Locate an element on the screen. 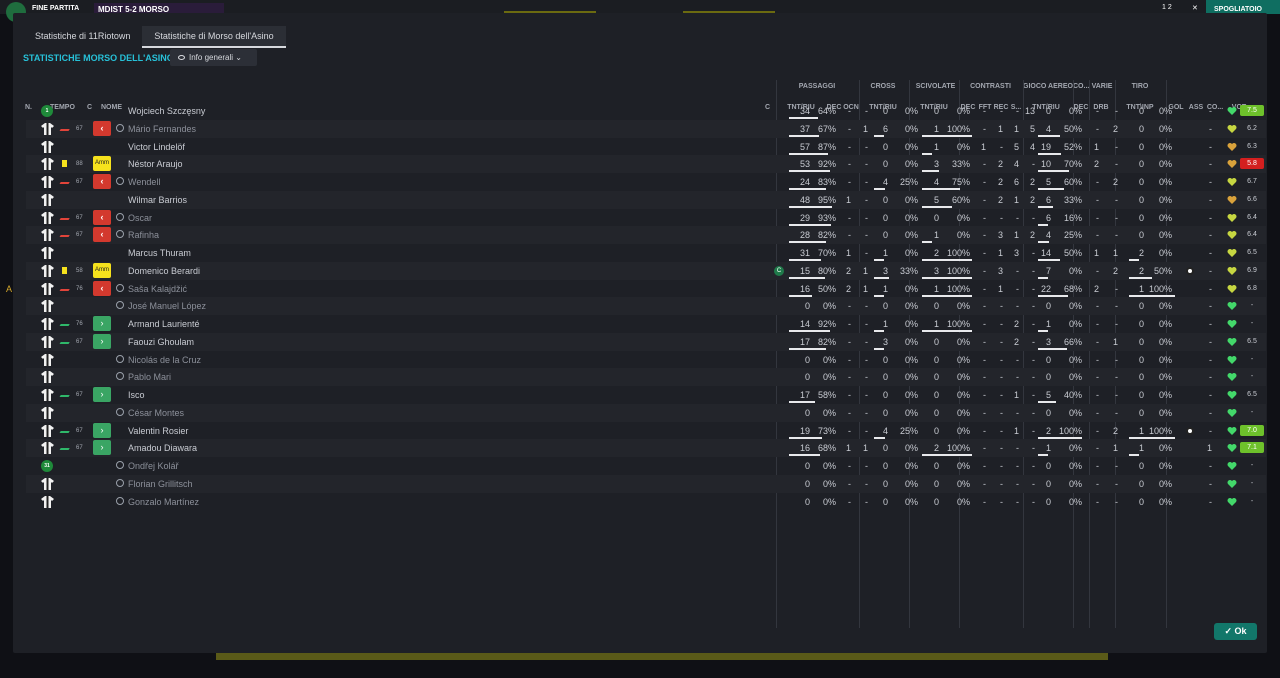  tab-home-stats: Statistiche di 11Riotown is located at coordinates (82, 37).